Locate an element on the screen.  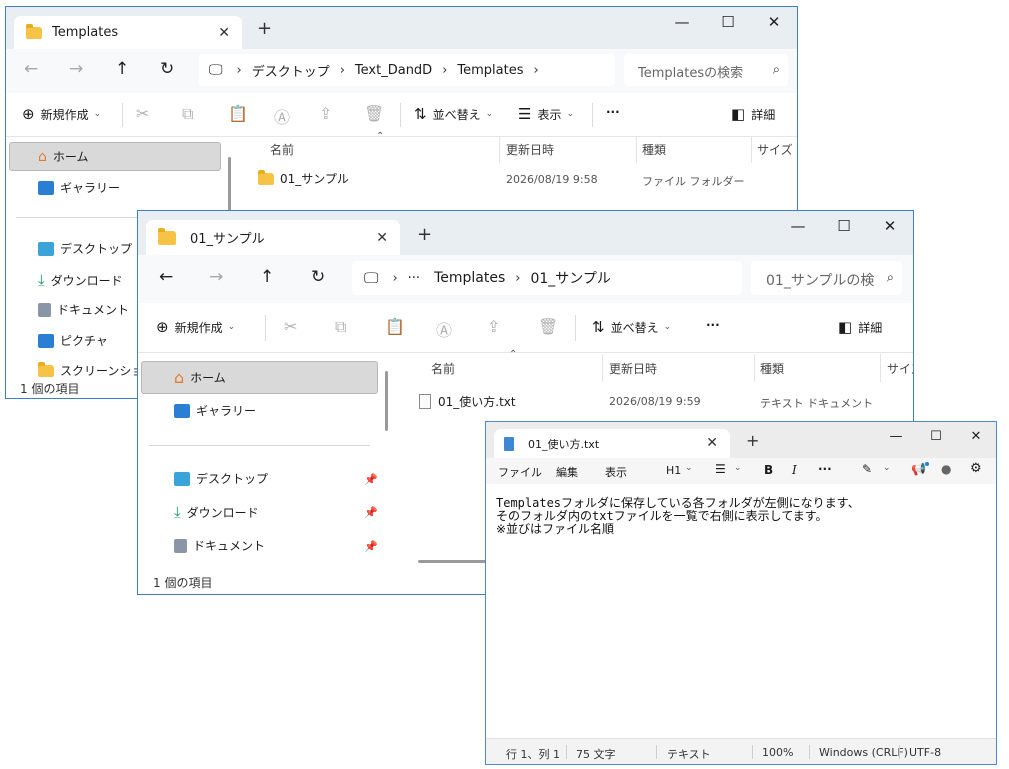
menu-view: 表示 is located at coordinates (616, 472).